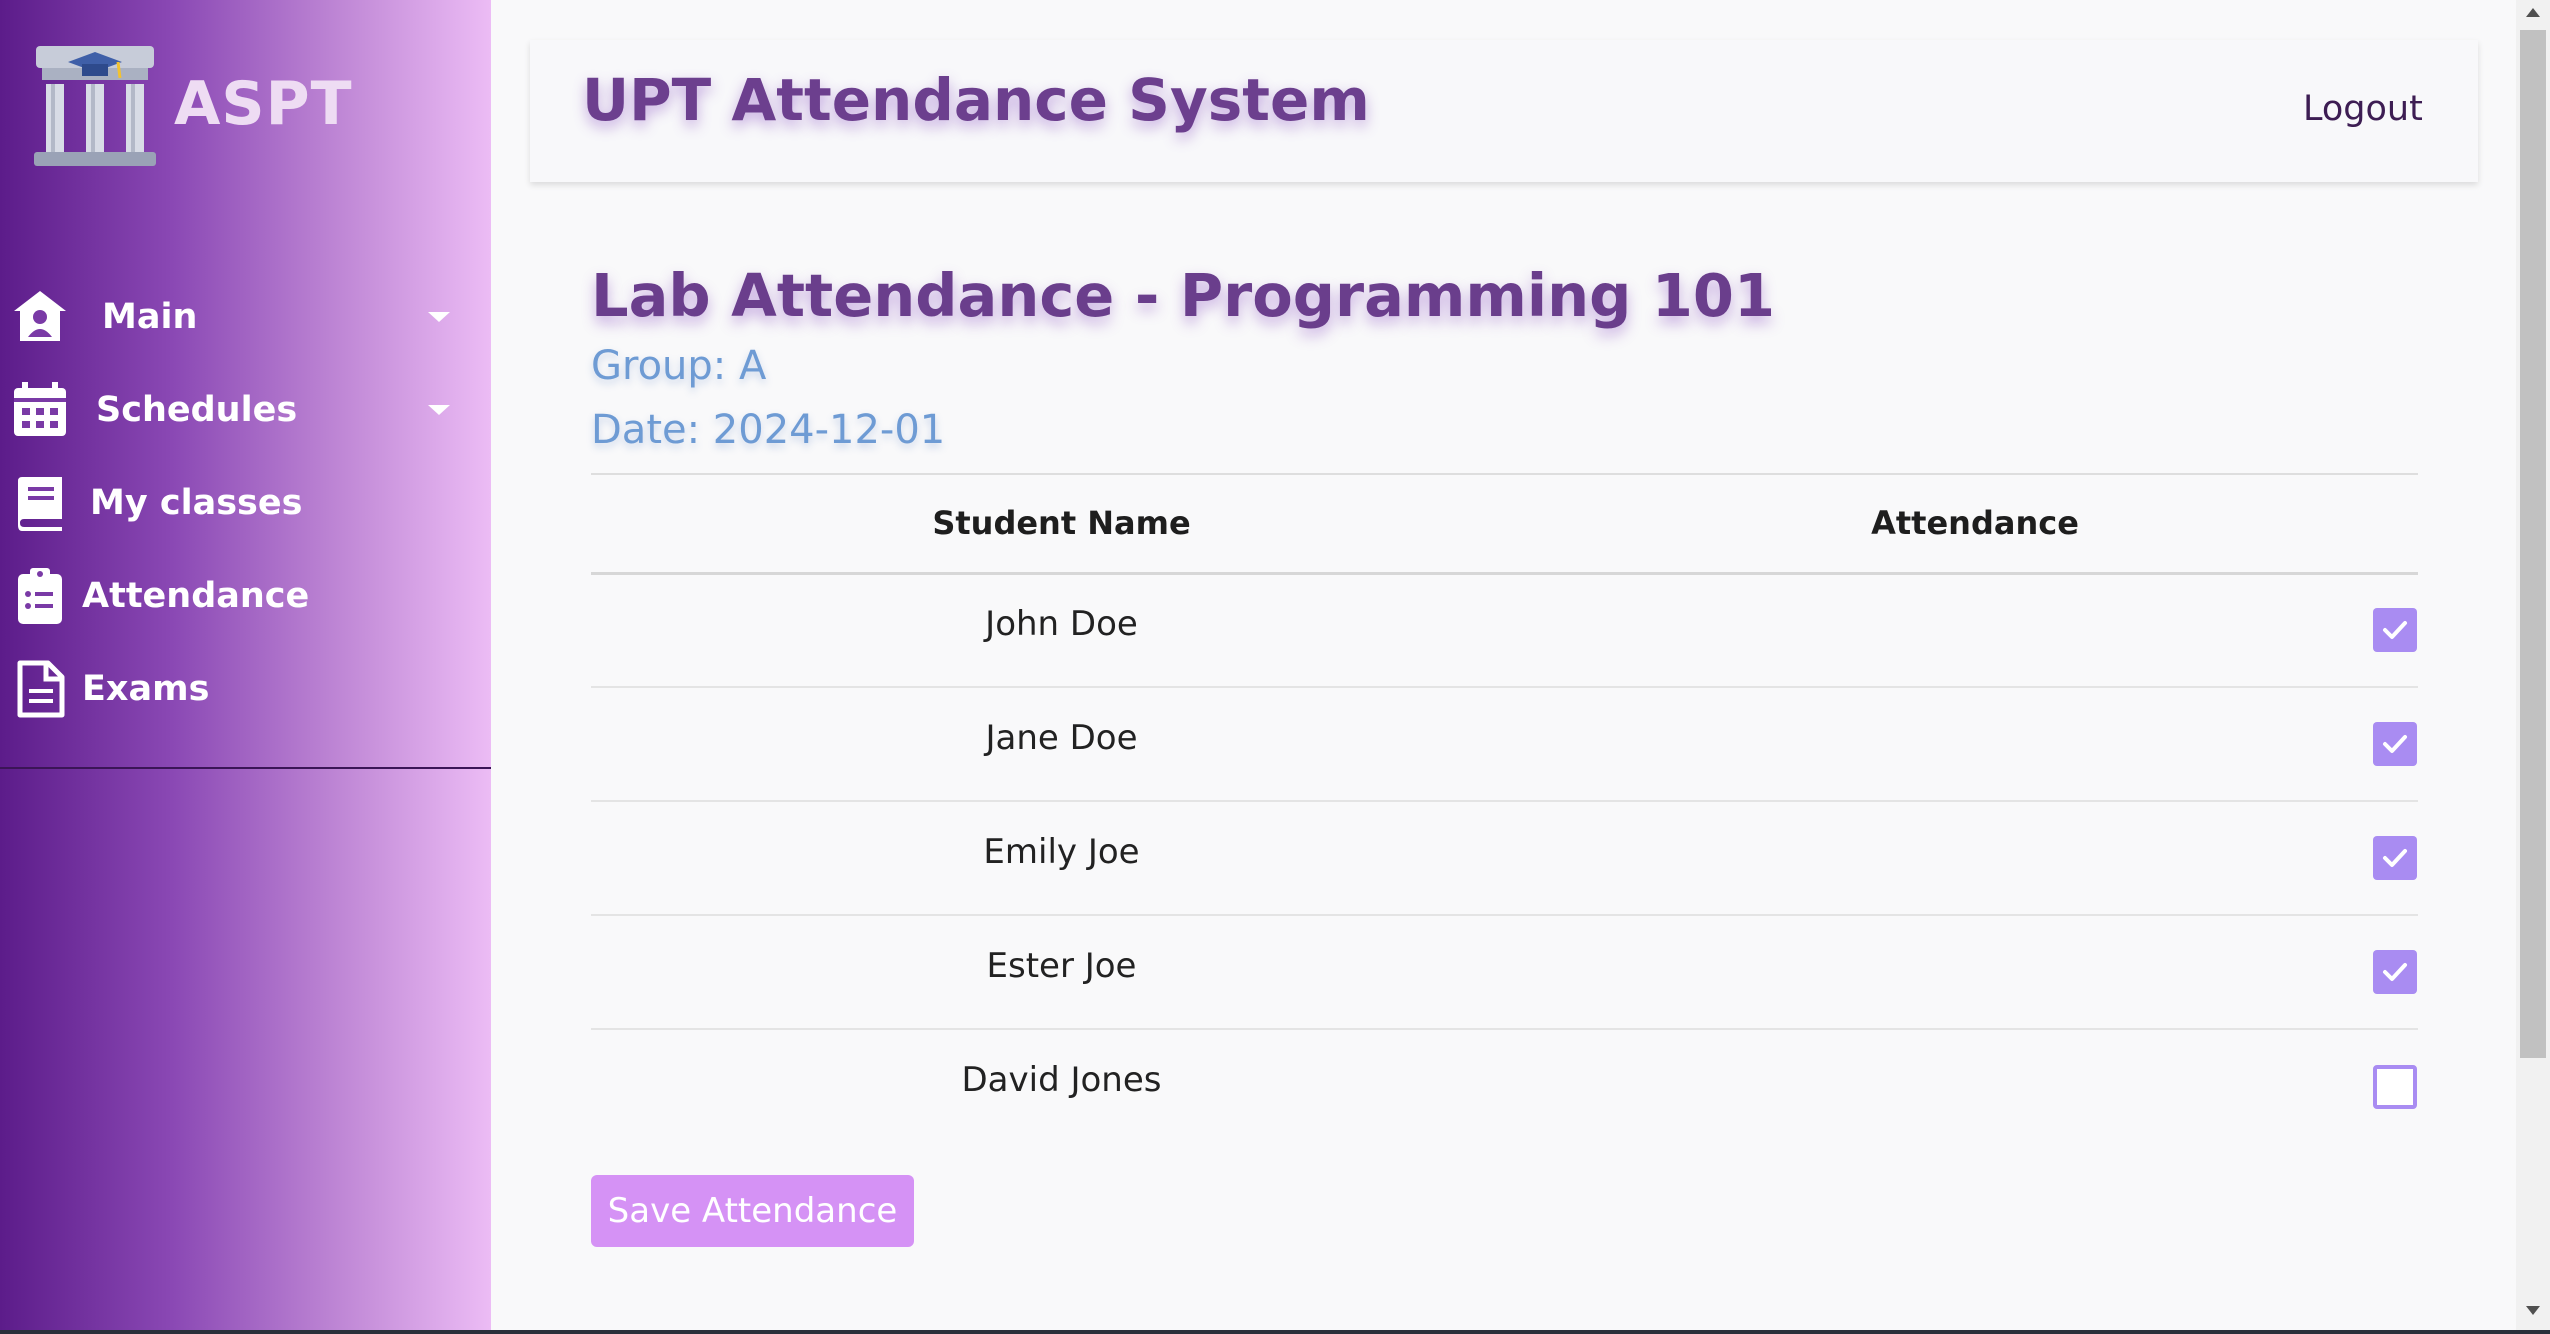  Describe the element at coordinates (2533, 12) in the screenshot. I see `scroll-up-arrow-icon` at that location.